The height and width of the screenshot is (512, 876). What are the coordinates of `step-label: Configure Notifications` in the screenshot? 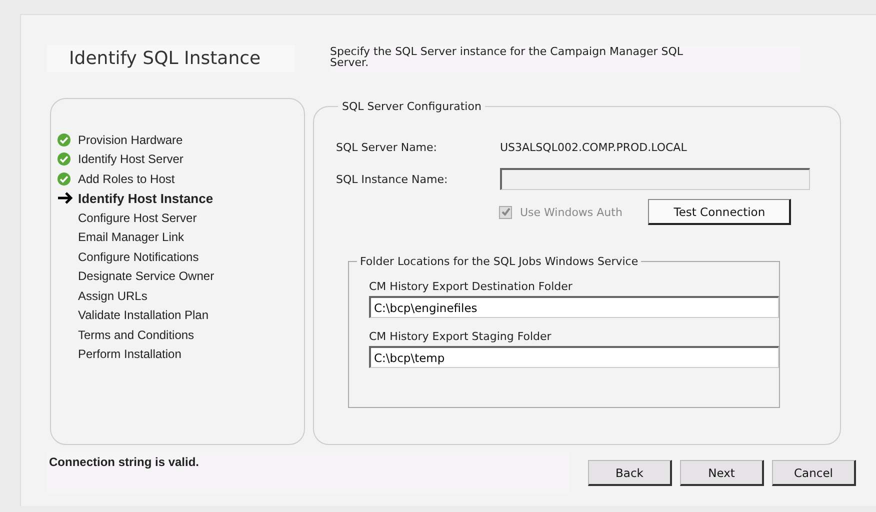 It's located at (138, 257).